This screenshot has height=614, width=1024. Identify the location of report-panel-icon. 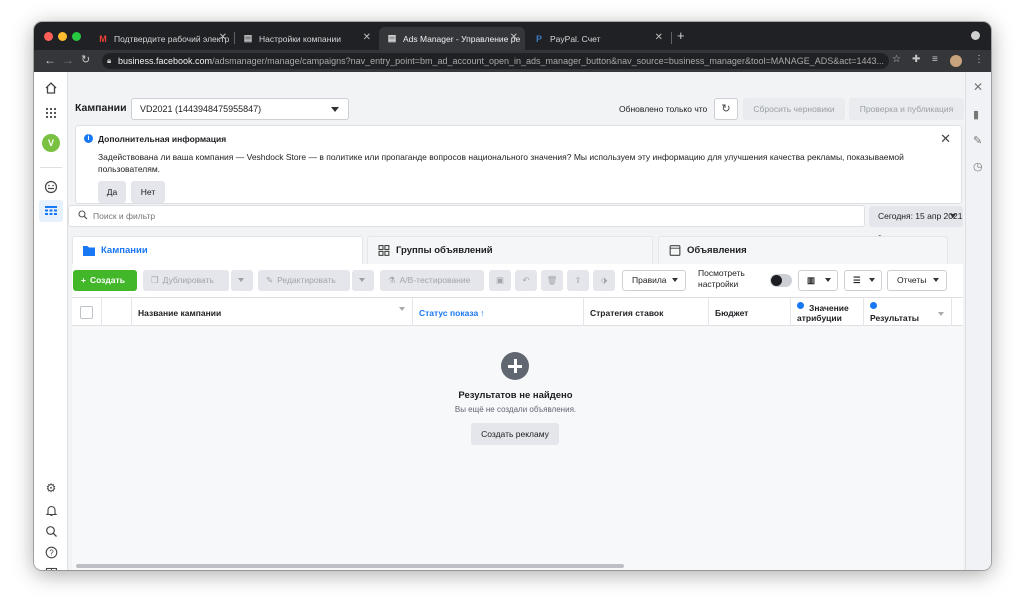
(51, 567).